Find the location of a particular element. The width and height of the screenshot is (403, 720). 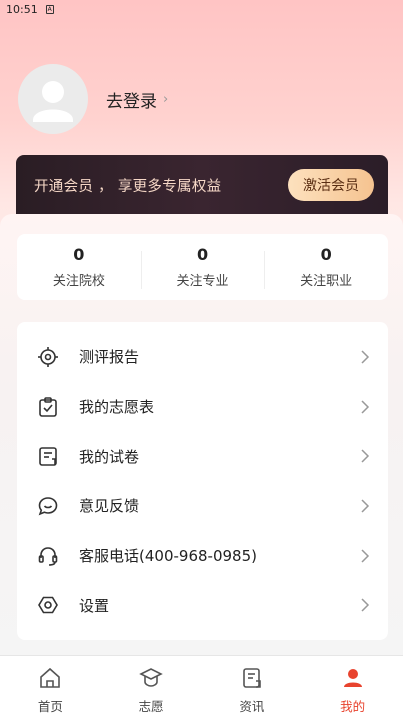

vip-promo-text: 开通会员 ， 享更多专属权益 is located at coordinates (128, 186).